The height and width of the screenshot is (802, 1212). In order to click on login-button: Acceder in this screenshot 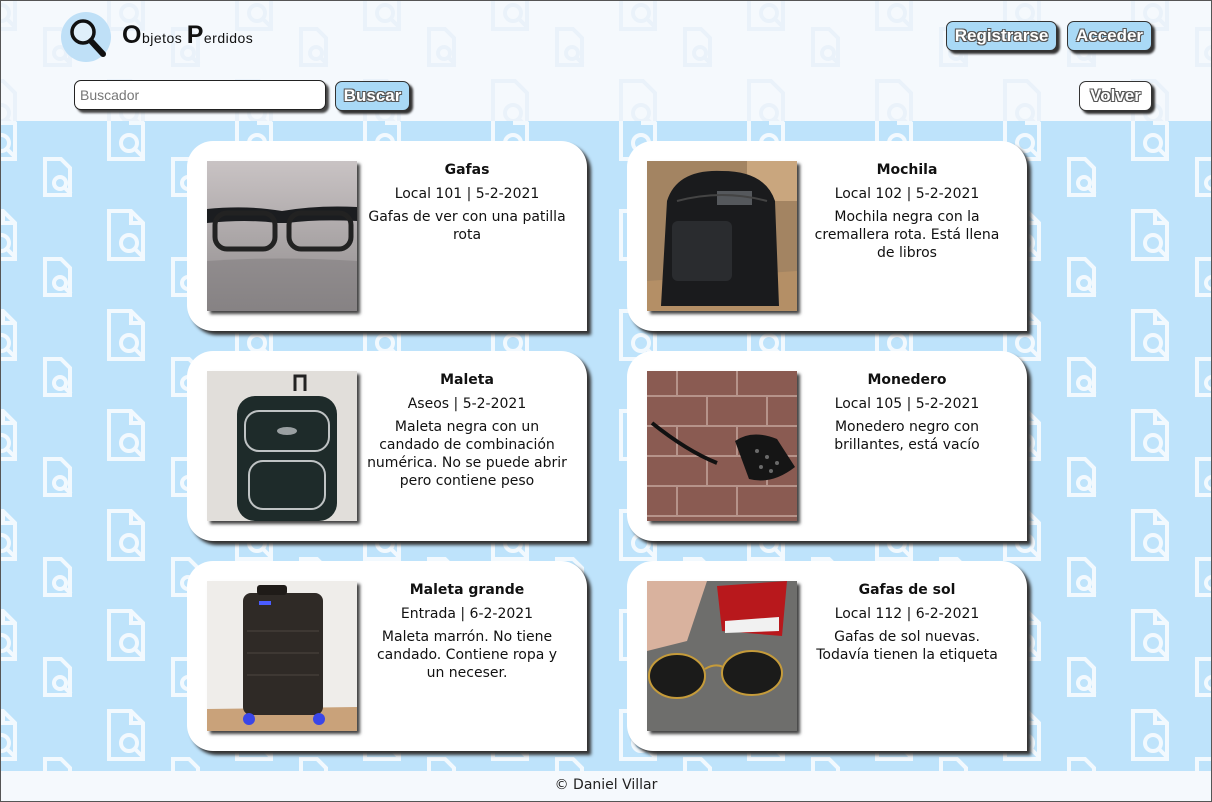, I will do `click(1109, 36)`.